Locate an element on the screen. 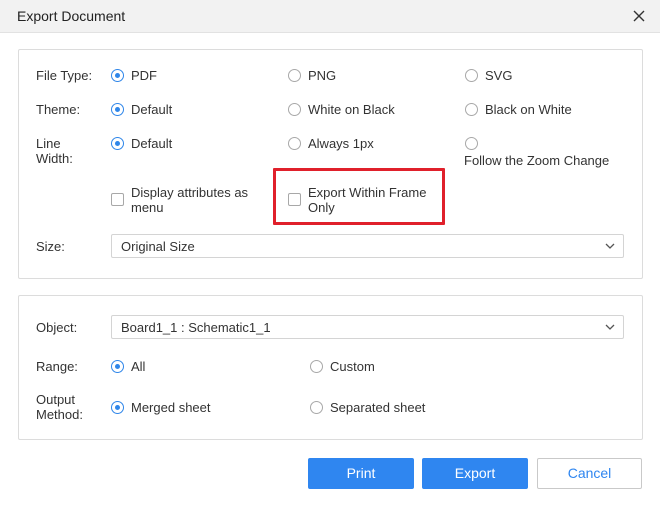 The width and height of the screenshot is (660, 507). output-merged-option: Merged sheet is located at coordinates (166, 408).